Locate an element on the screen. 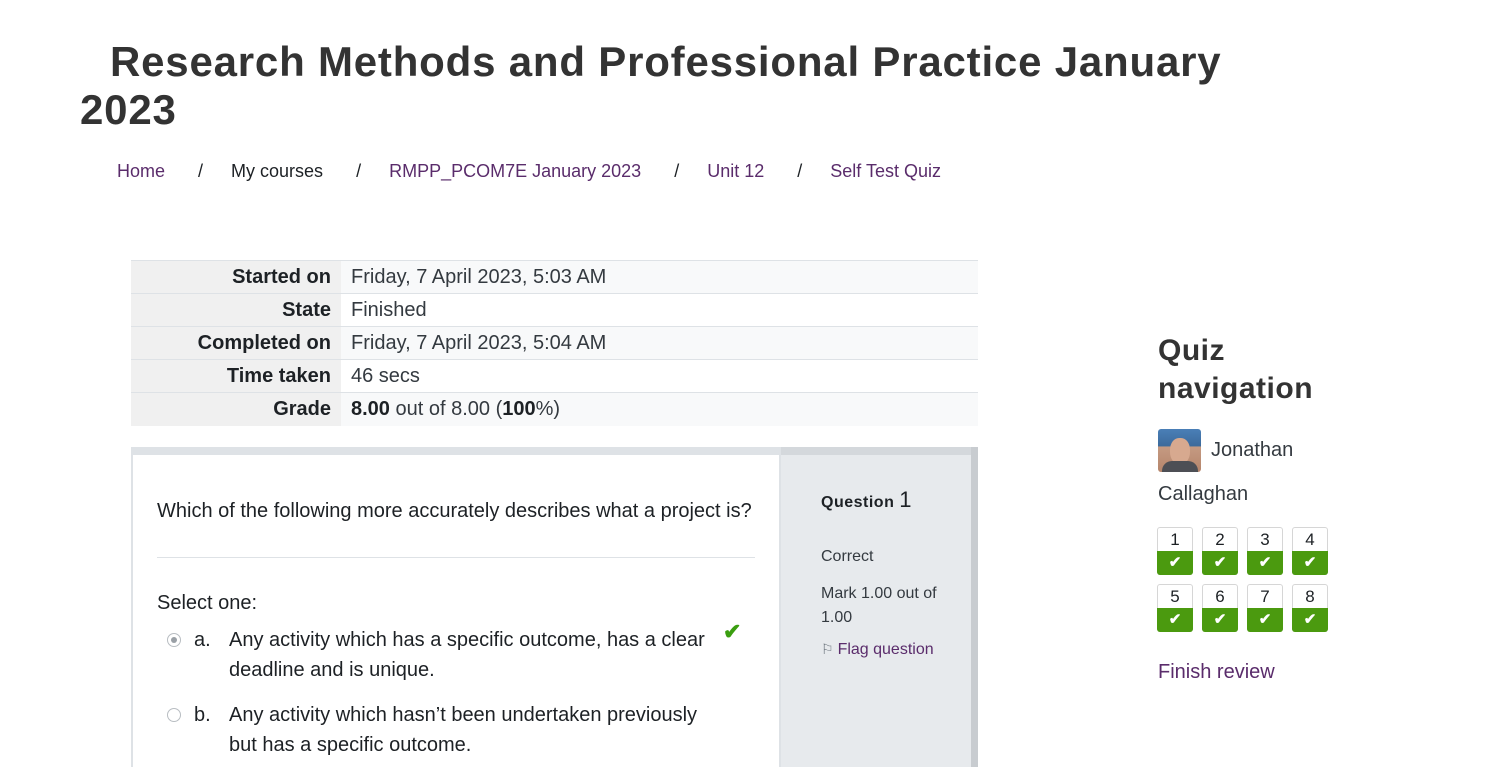 This screenshot has width=1491, height=775. state-value: Finished is located at coordinates (659, 310).